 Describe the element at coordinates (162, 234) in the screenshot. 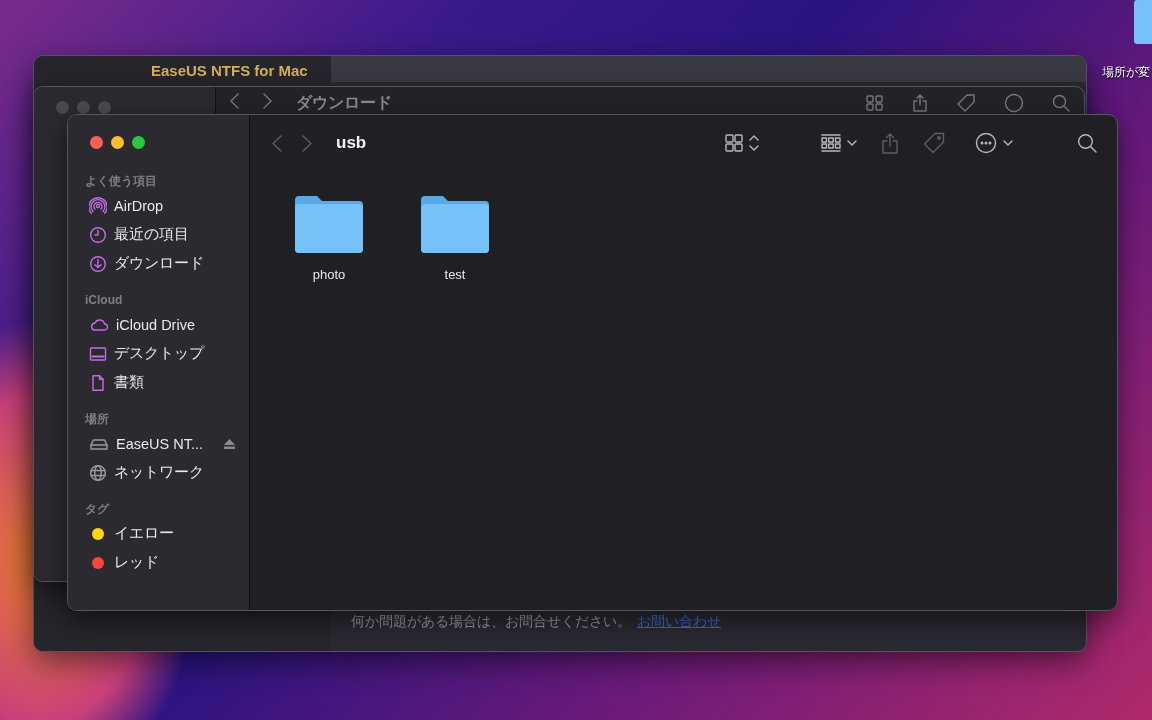

I see `sidebar-item: 最近の項目` at that location.